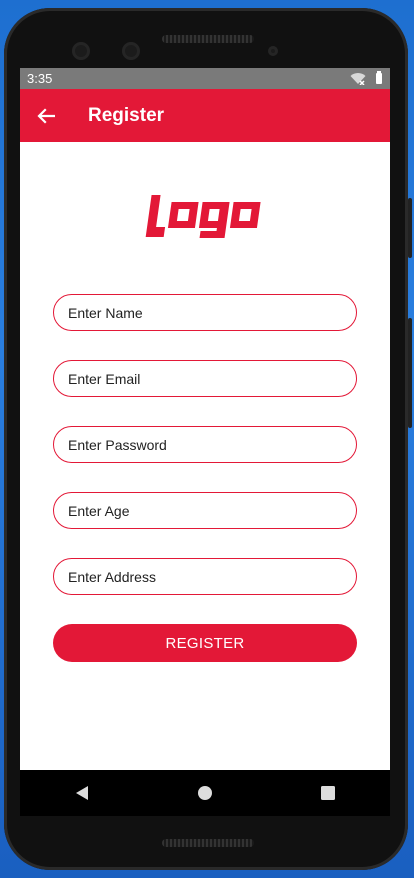 This screenshot has height=878, width=414. Describe the element at coordinates (208, 843) in the screenshot. I see `bottom-speaker` at that location.